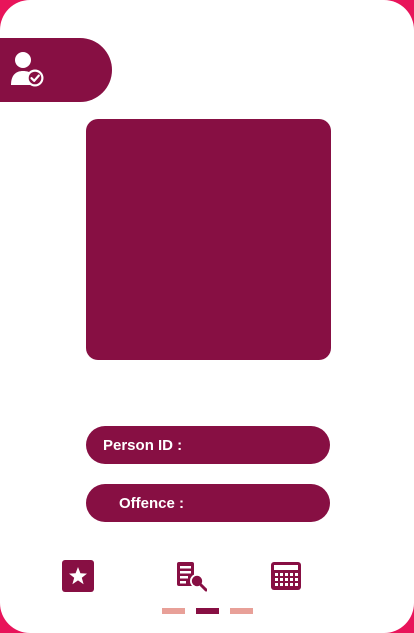 The height and width of the screenshot is (633, 414). I want to click on profile-tag, so click(56, 70).